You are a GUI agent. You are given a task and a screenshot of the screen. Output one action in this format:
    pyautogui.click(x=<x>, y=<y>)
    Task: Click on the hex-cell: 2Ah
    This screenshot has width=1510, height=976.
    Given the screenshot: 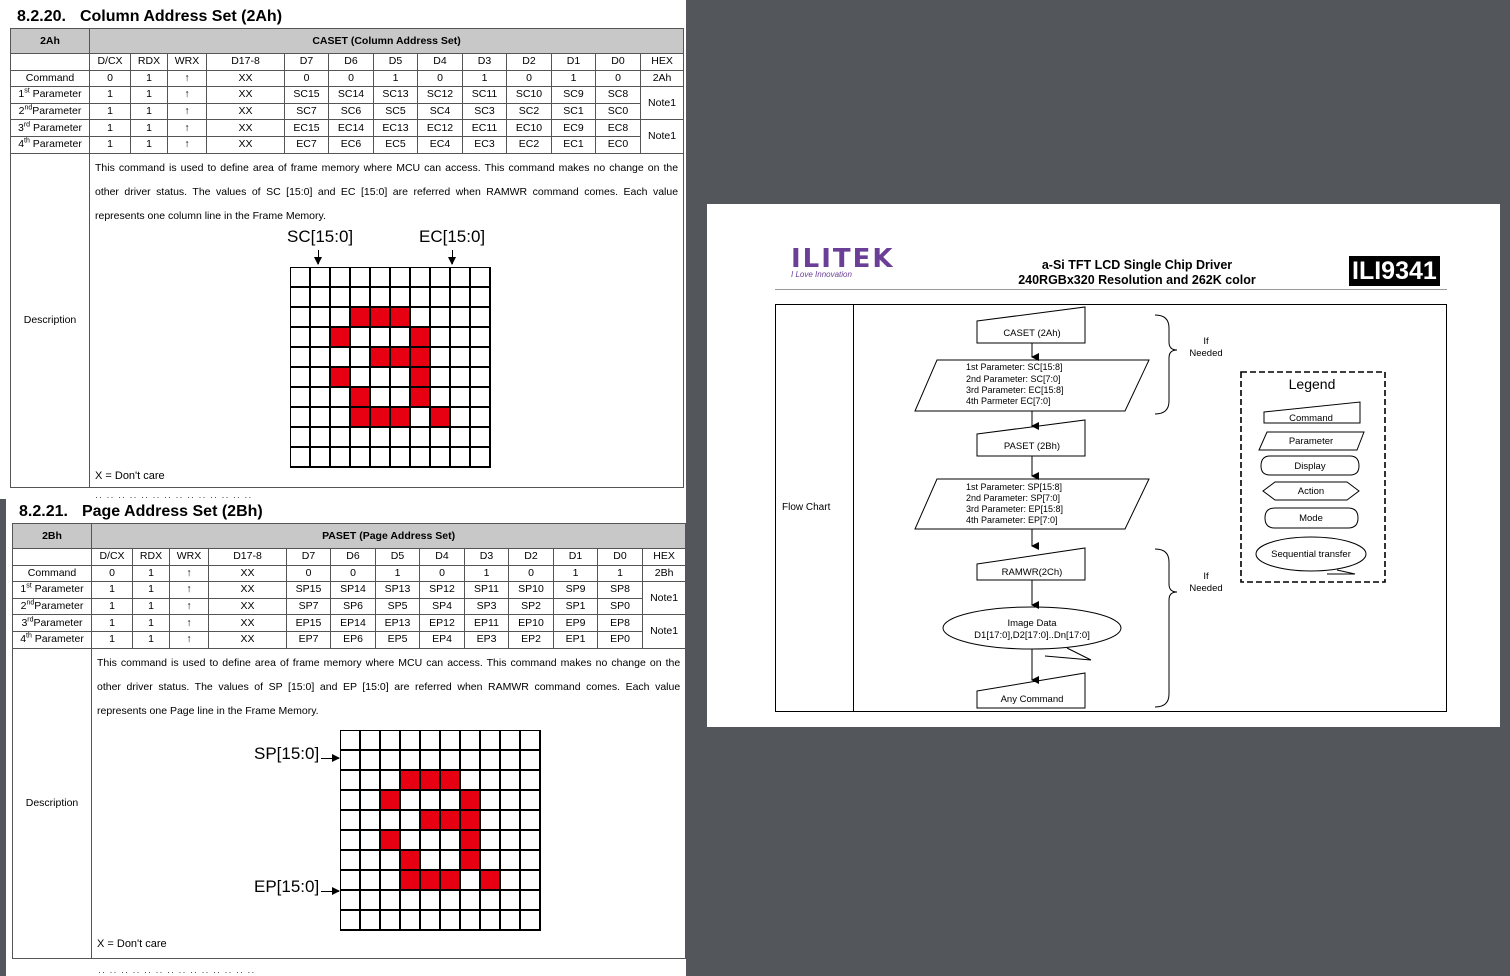 What is the action you would take?
    pyautogui.click(x=662, y=78)
    